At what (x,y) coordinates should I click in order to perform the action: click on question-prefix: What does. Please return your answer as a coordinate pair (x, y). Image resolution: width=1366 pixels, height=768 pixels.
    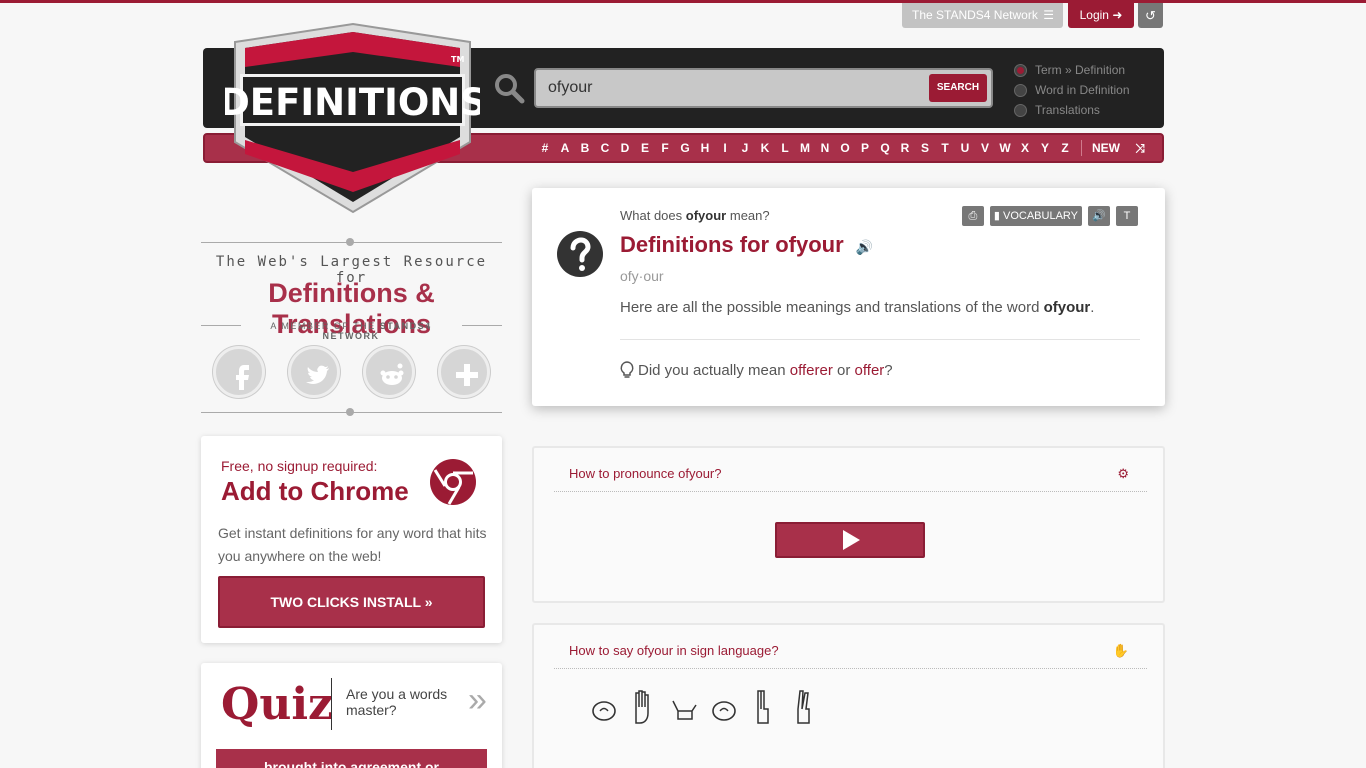
    Looking at the image, I should click on (651, 215).